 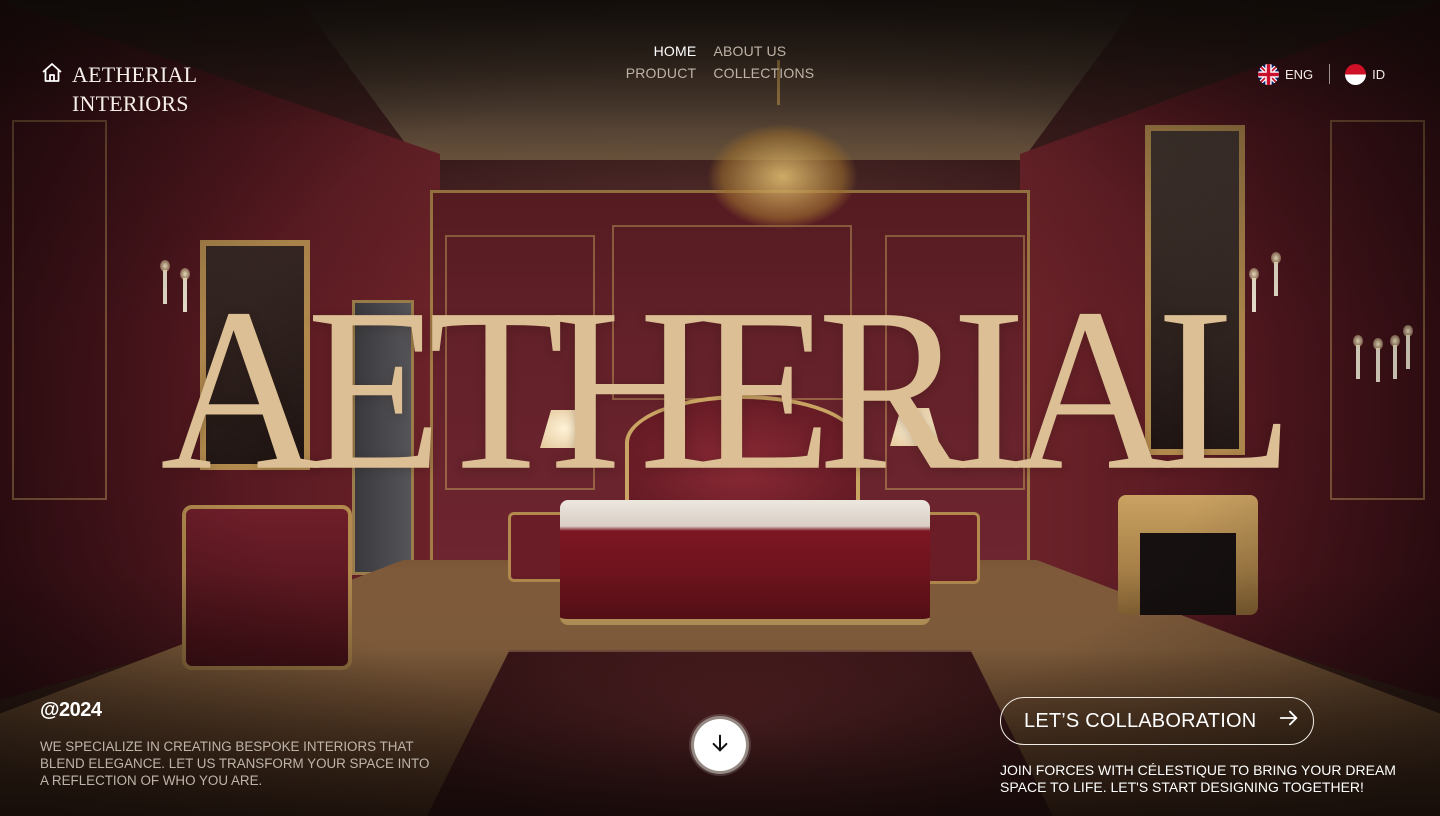 What do you see at coordinates (1379, 74) in the screenshot?
I see `language-label: ID` at bounding box center [1379, 74].